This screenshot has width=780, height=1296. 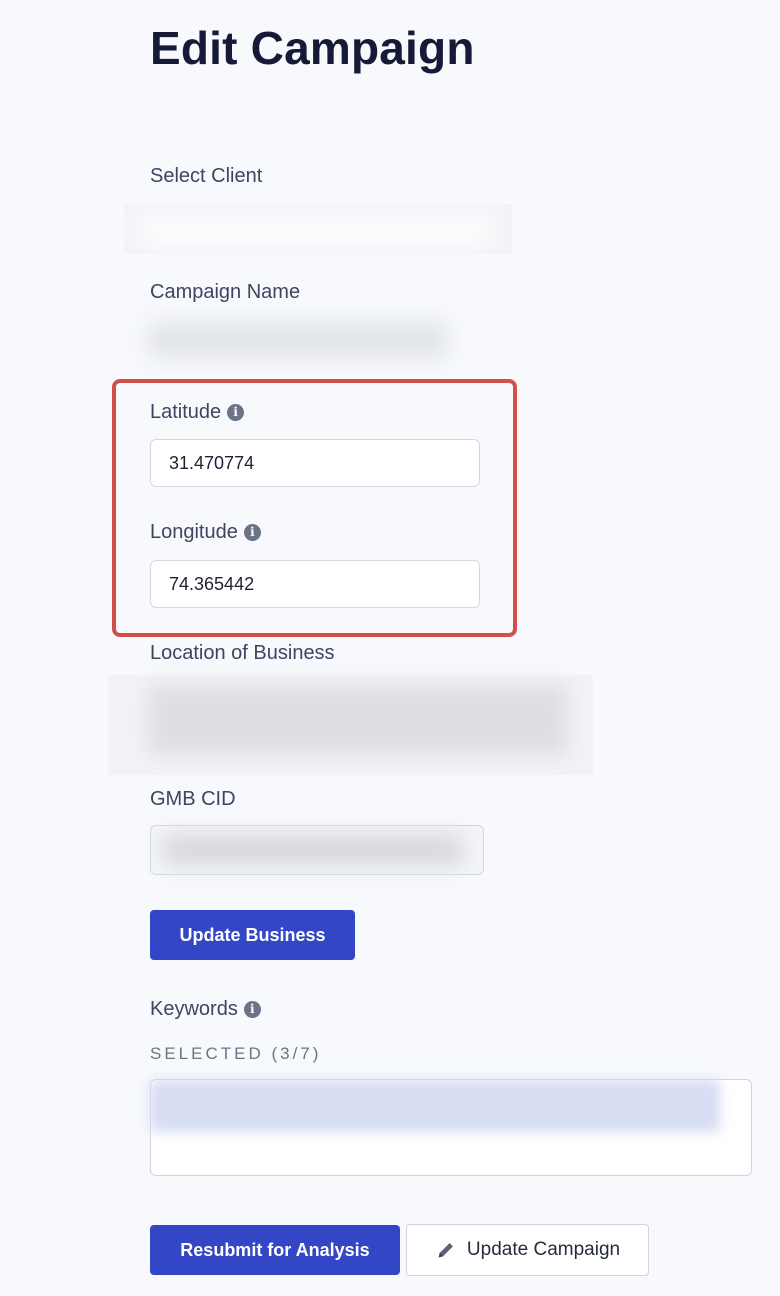 I want to click on gmb-cid-redacted, so click(x=313, y=850).